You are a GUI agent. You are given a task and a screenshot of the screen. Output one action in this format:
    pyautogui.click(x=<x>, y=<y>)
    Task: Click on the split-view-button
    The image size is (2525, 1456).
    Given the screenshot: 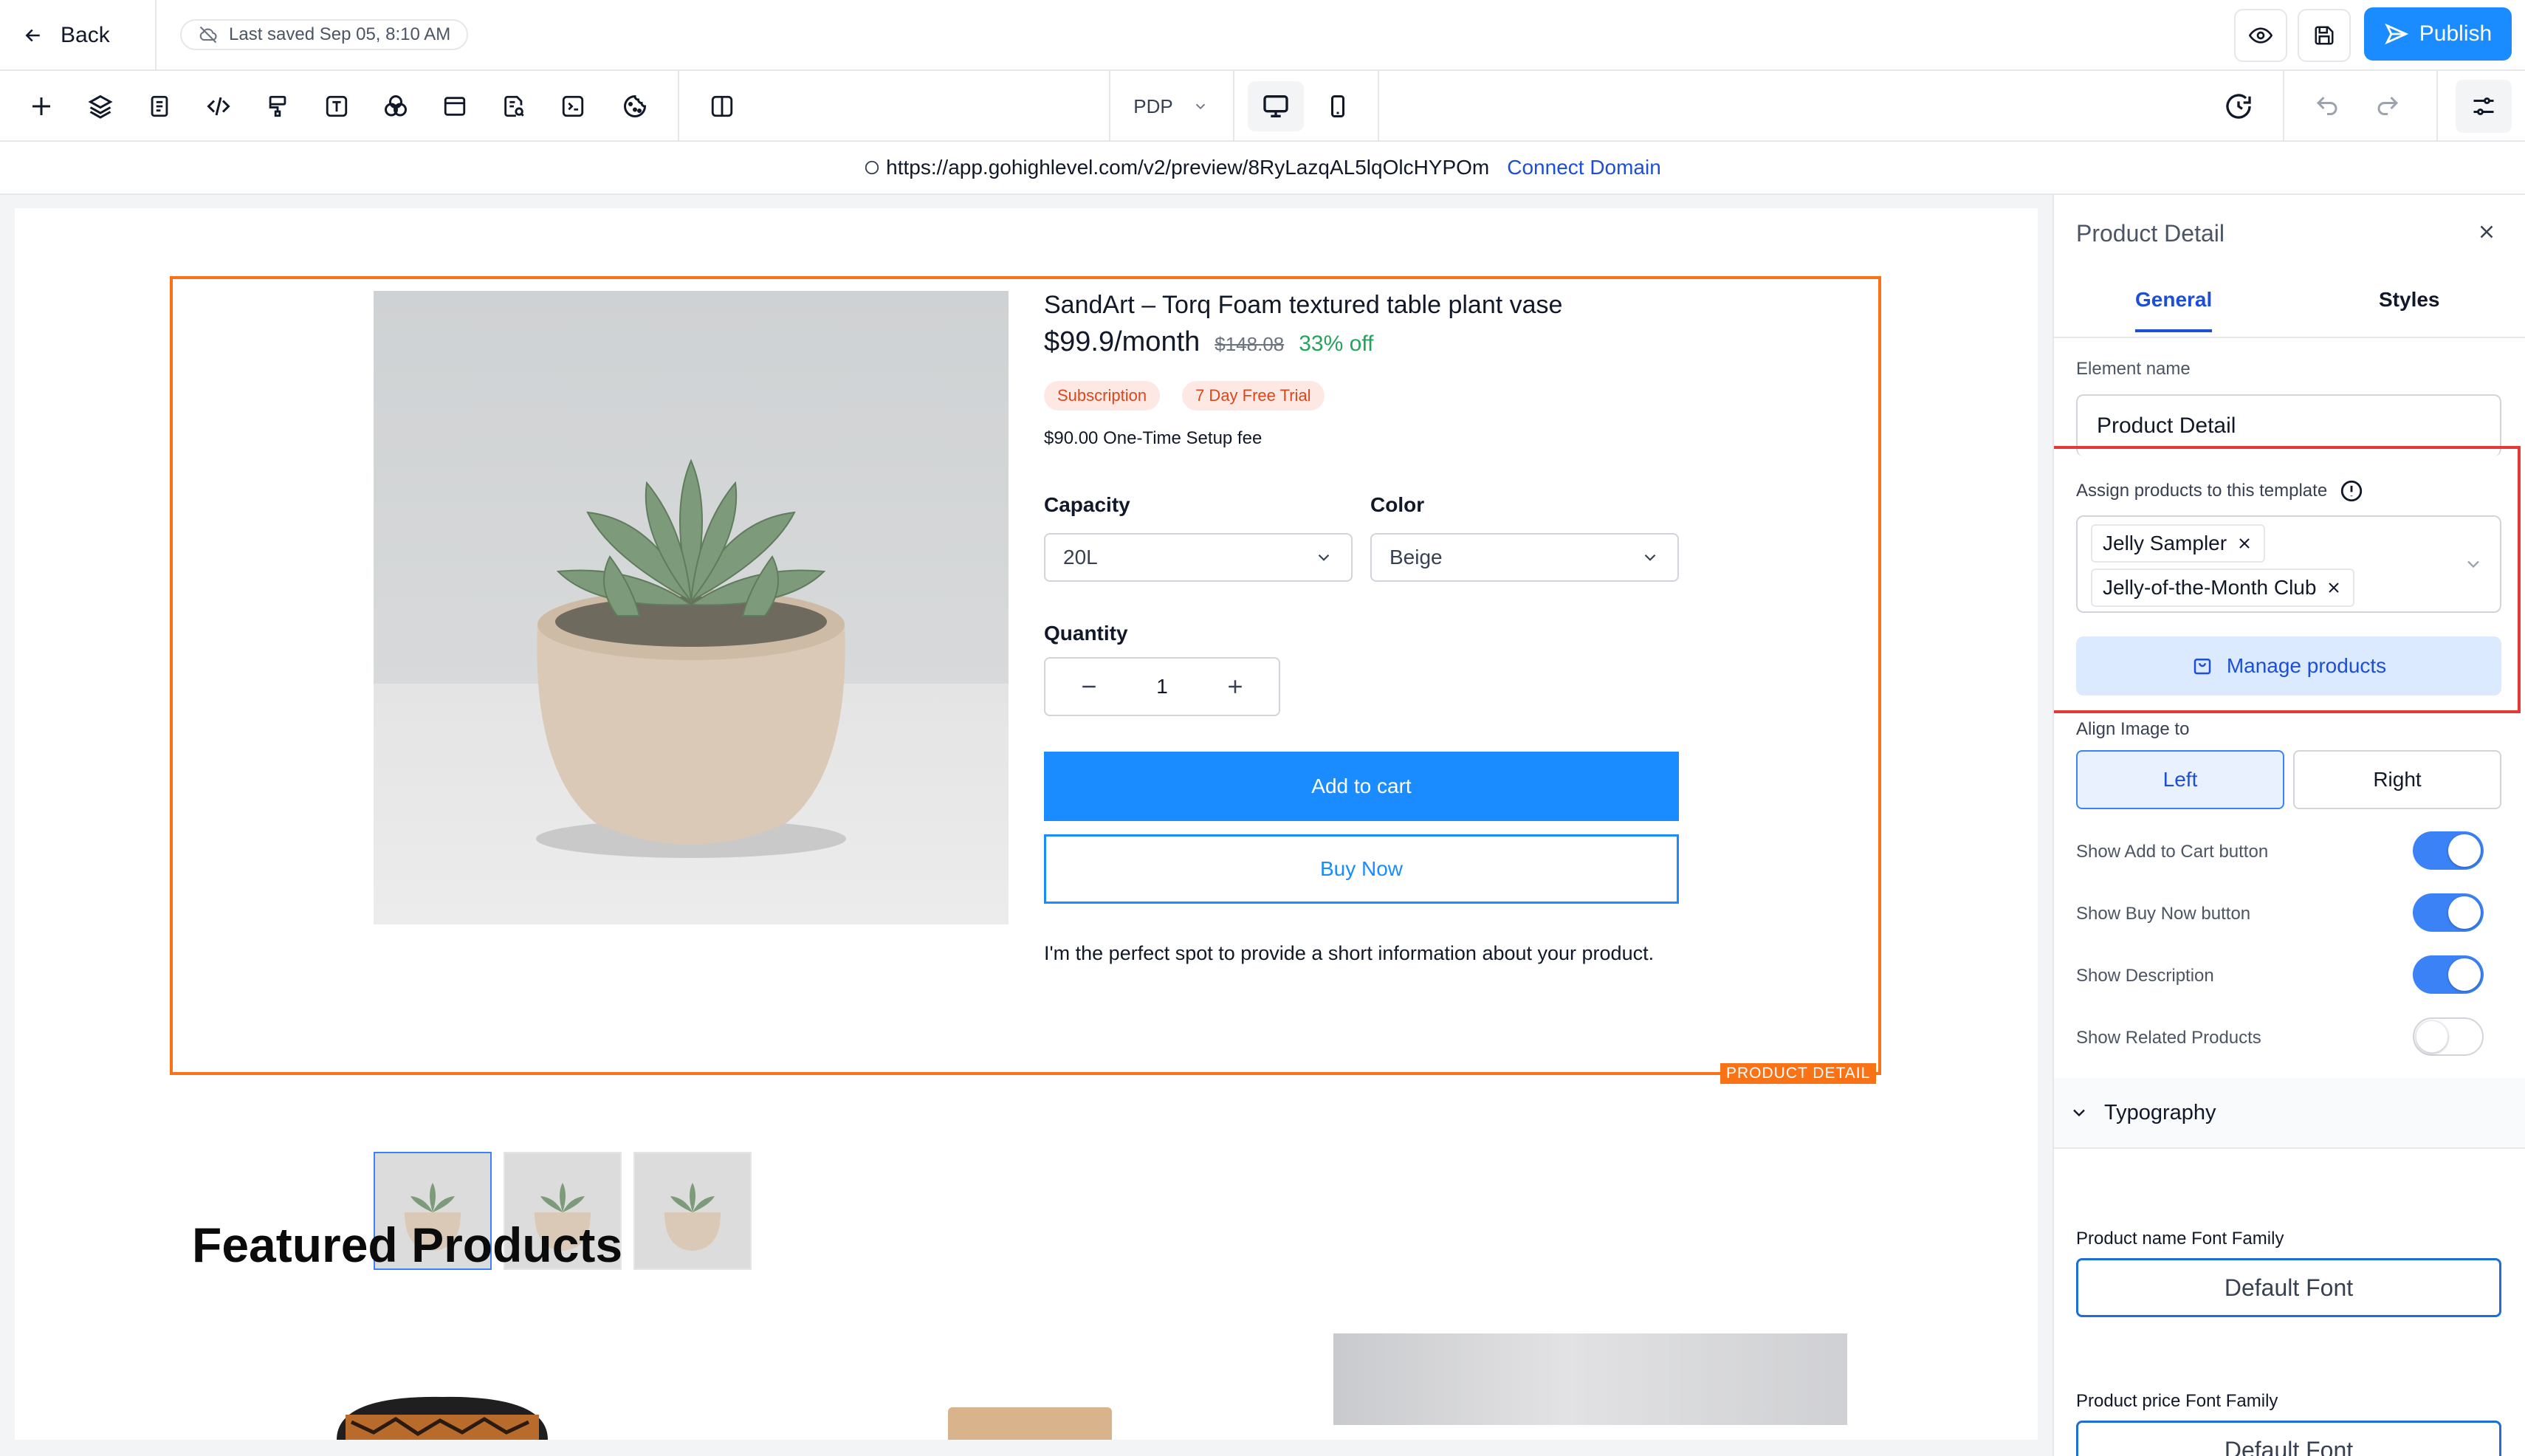 What is the action you would take?
    pyautogui.click(x=722, y=107)
    